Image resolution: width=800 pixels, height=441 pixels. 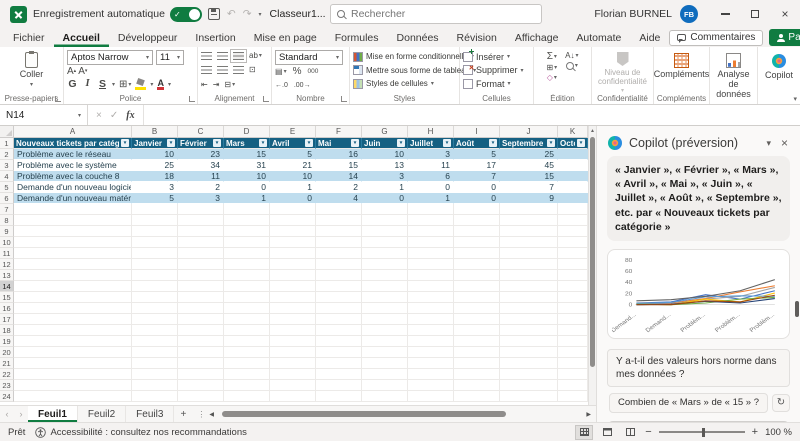 I want to click on cell-A6: Demande d'un nouveau matériel, so click(x=73, y=198).